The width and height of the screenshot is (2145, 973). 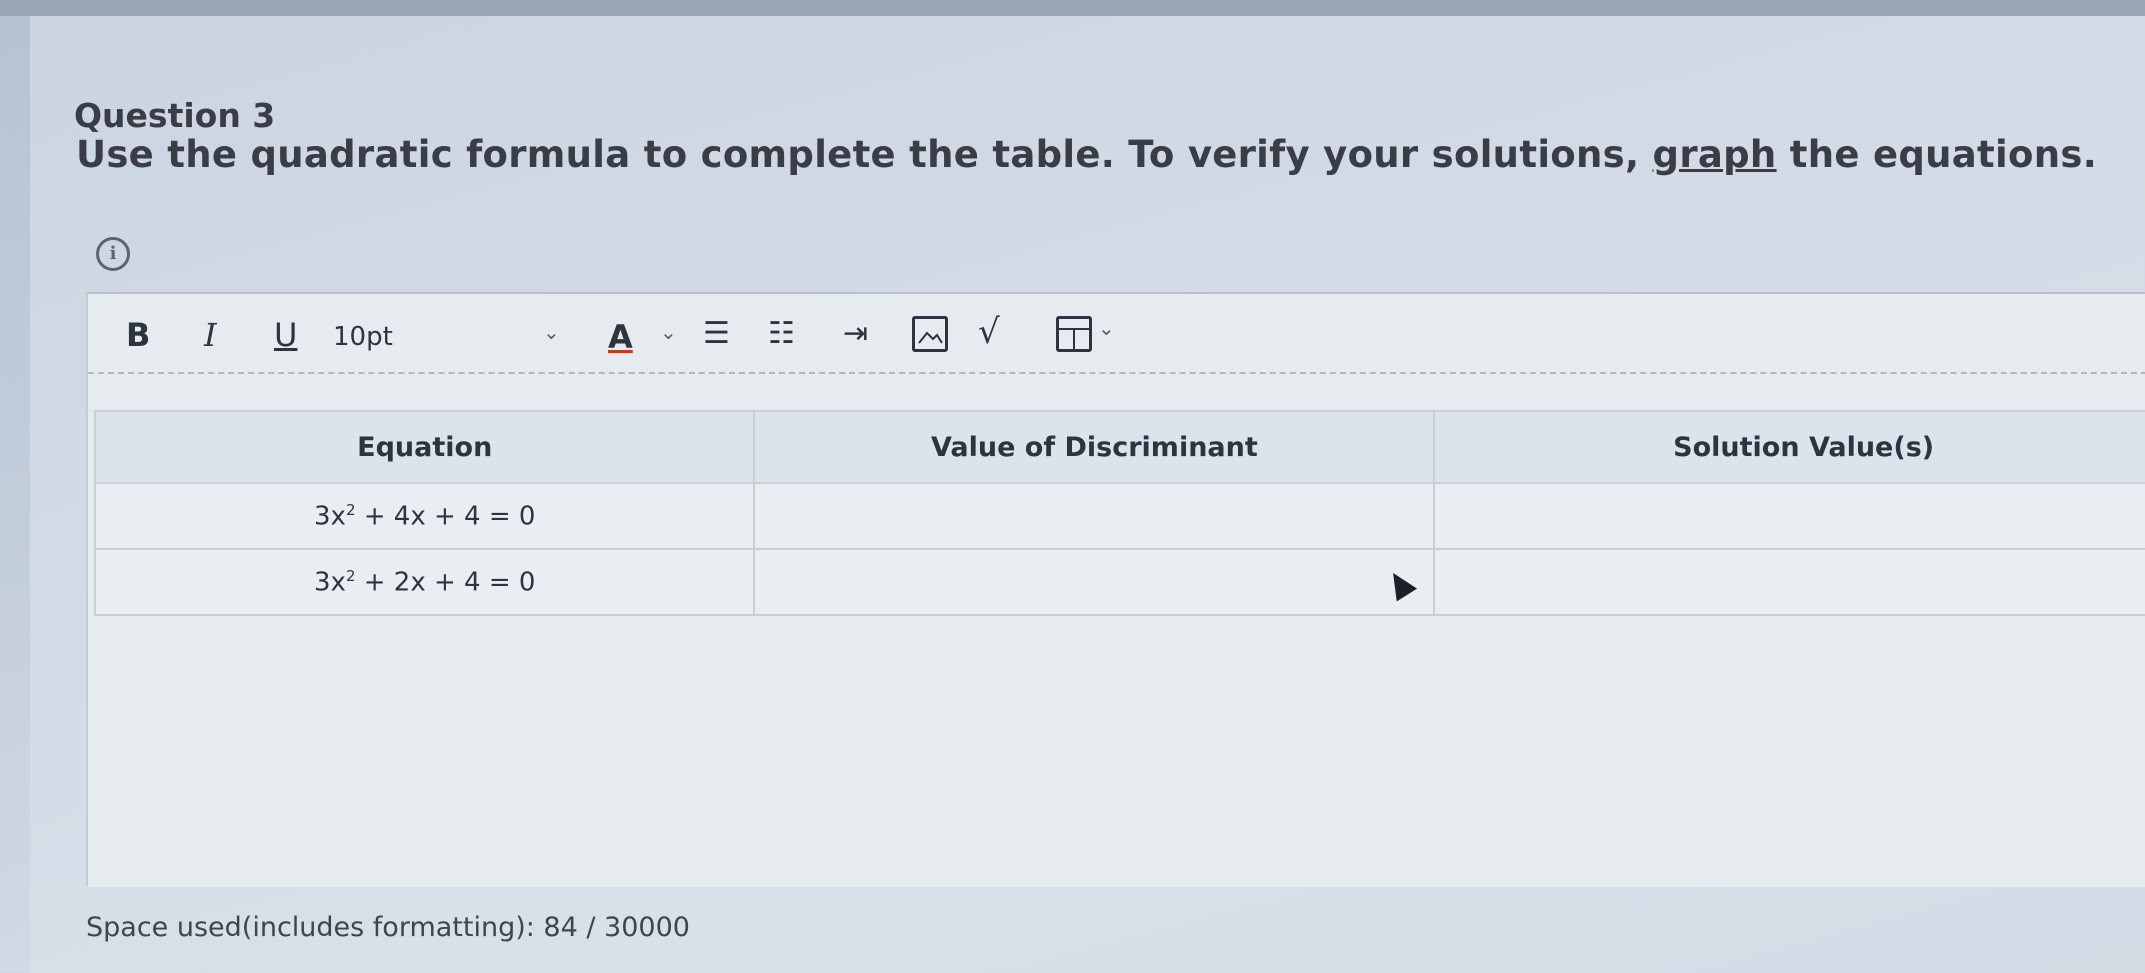 I want to click on indent-button: ⇥, so click(x=855, y=333).